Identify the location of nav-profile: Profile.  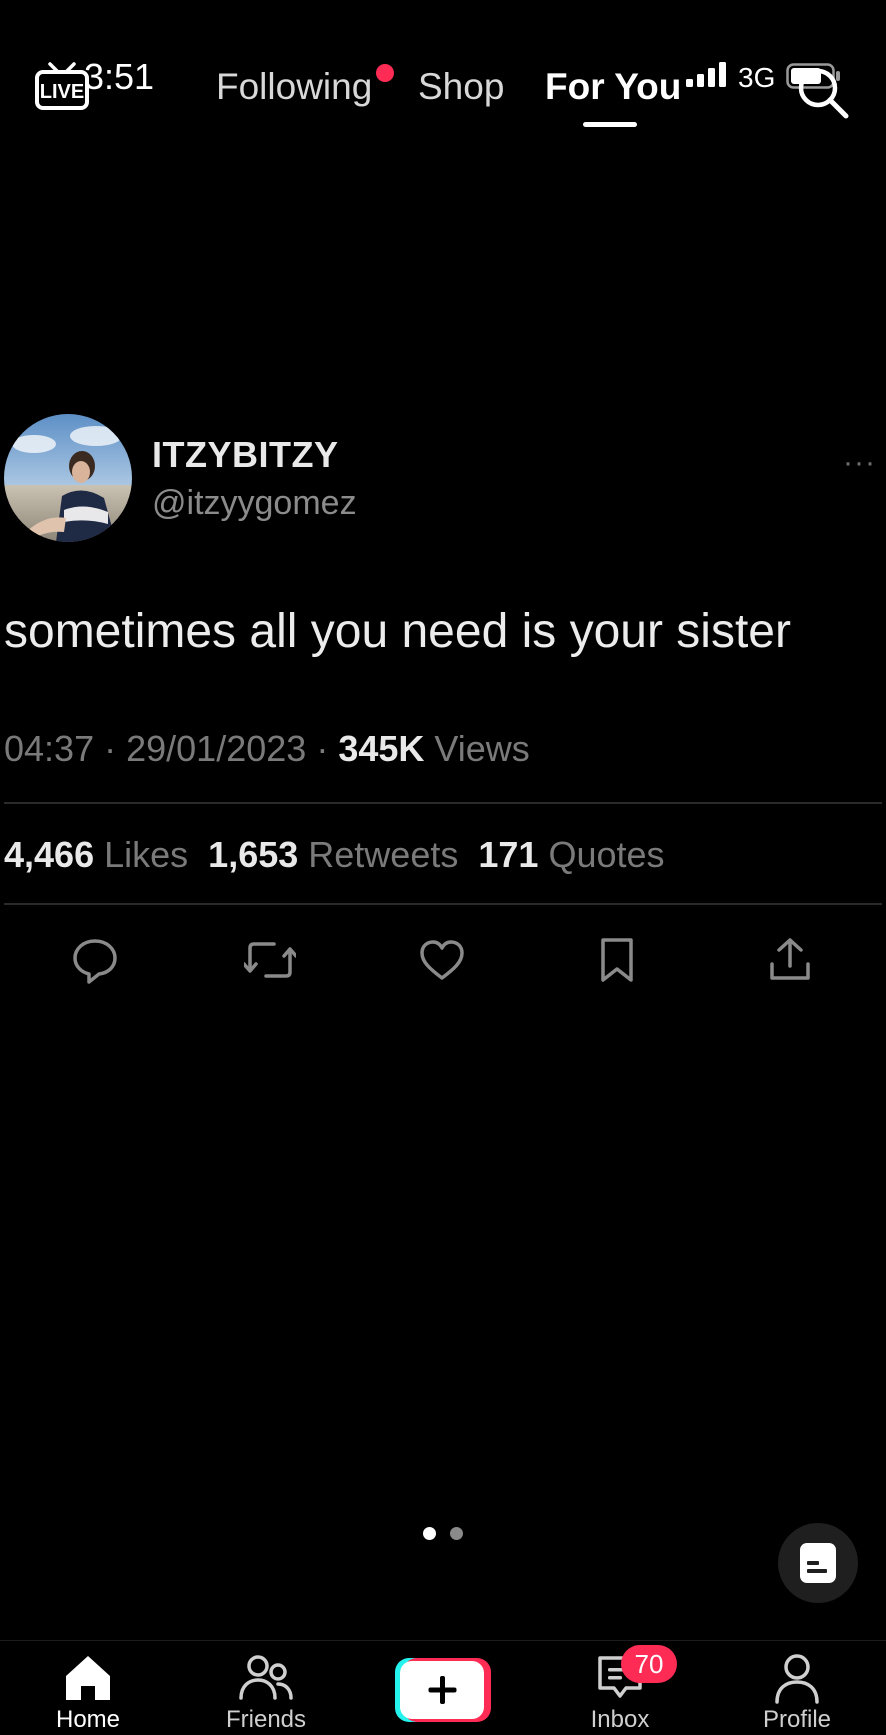
(797, 1693).